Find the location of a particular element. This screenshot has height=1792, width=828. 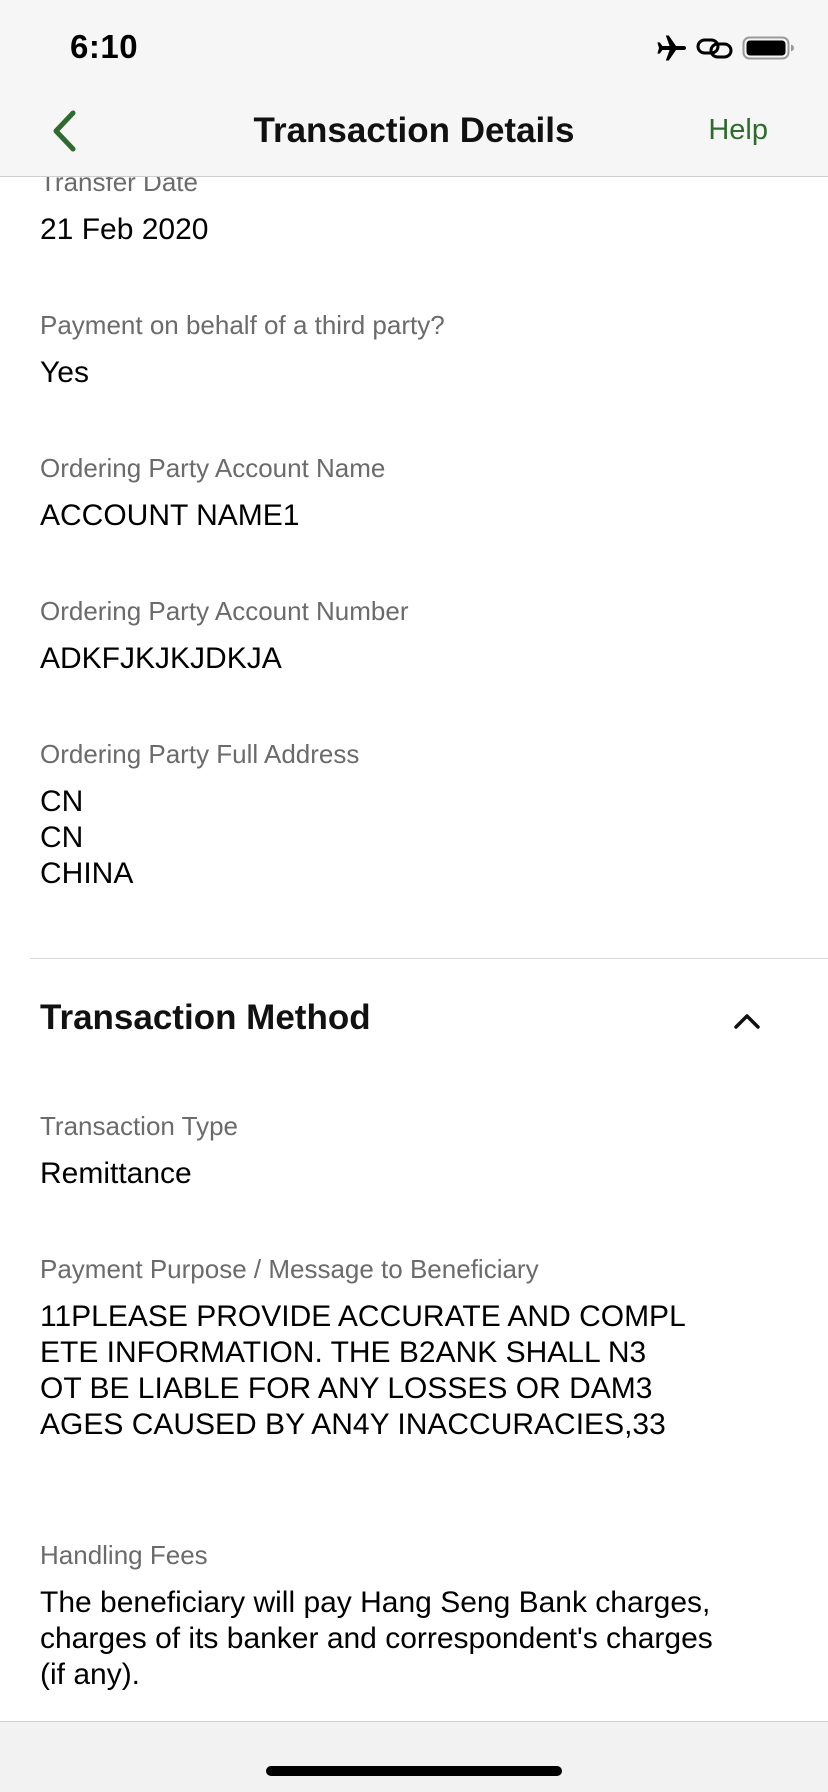

page-title: Transaction Details is located at coordinates (414, 130).